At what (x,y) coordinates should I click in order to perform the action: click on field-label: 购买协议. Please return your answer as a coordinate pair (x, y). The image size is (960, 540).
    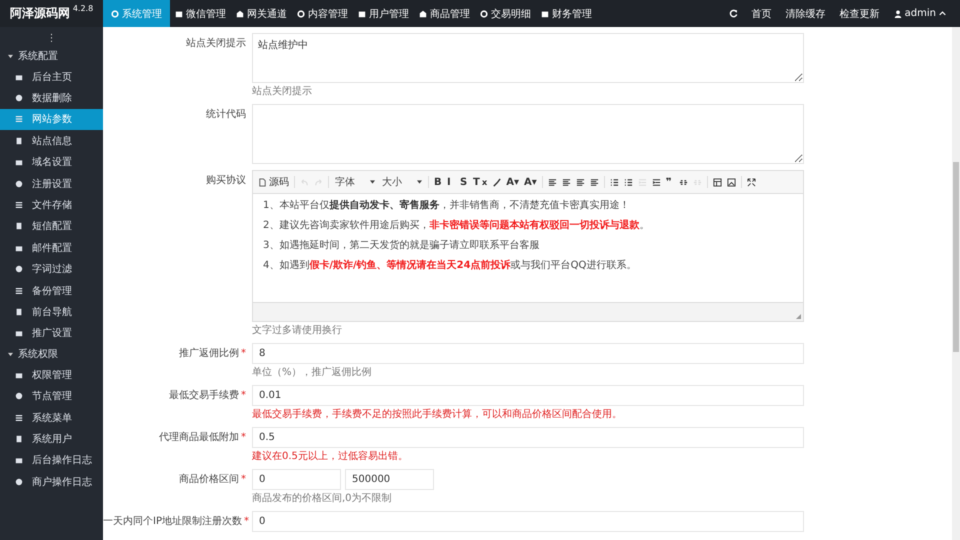
    Looking at the image, I should click on (226, 181).